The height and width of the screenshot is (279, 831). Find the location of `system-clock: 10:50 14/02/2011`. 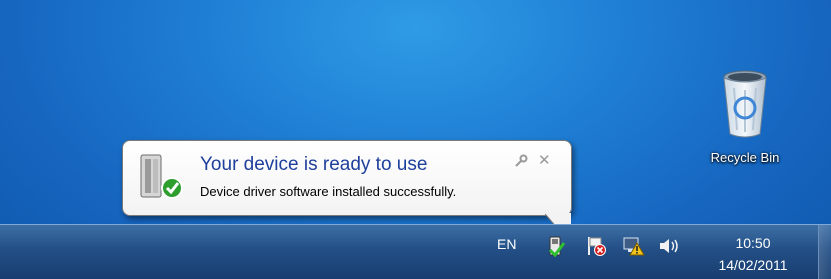

system-clock: 10:50 14/02/2011 is located at coordinates (753, 254).